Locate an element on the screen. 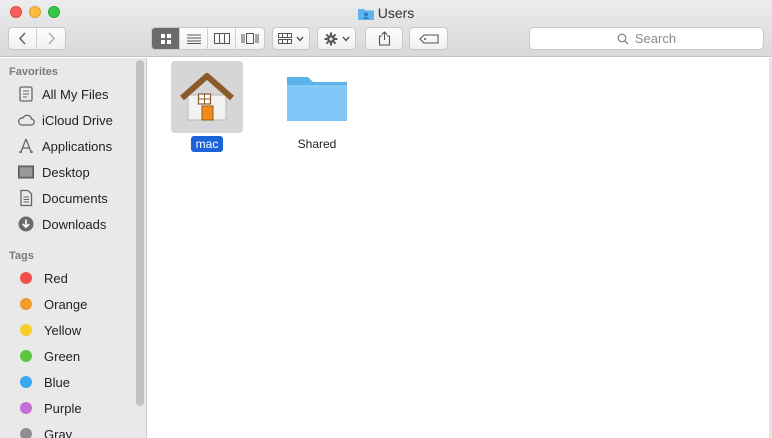  sidebar-tag-blue: Blue is located at coordinates (67, 382).